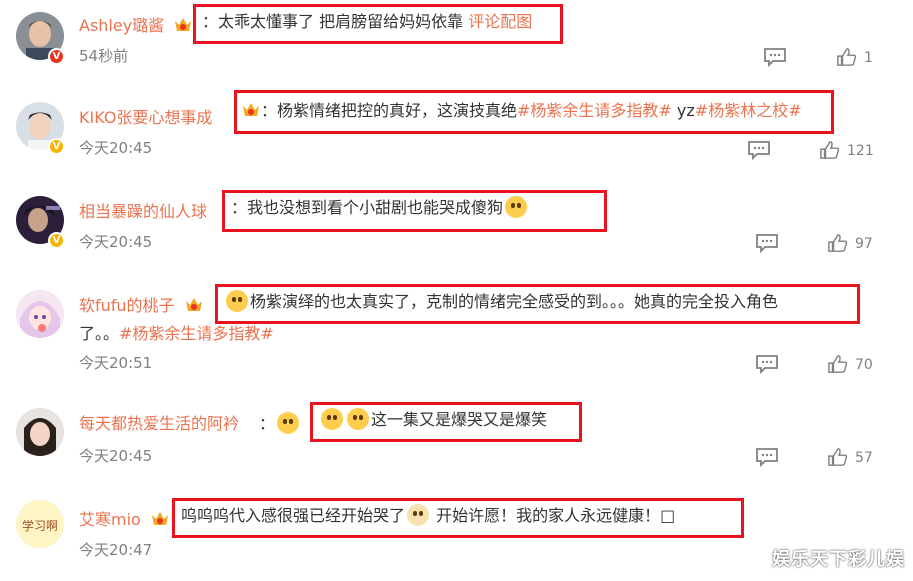 This screenshot has height=581, width=913. What do you see at coordinates (514, 301) in the screenshot?
I see `comment-text: 杨紫演绎的也太真实了，克制的情绪完全感受的到。。。她真的完全投入角色` at bounding box center [514, 301].